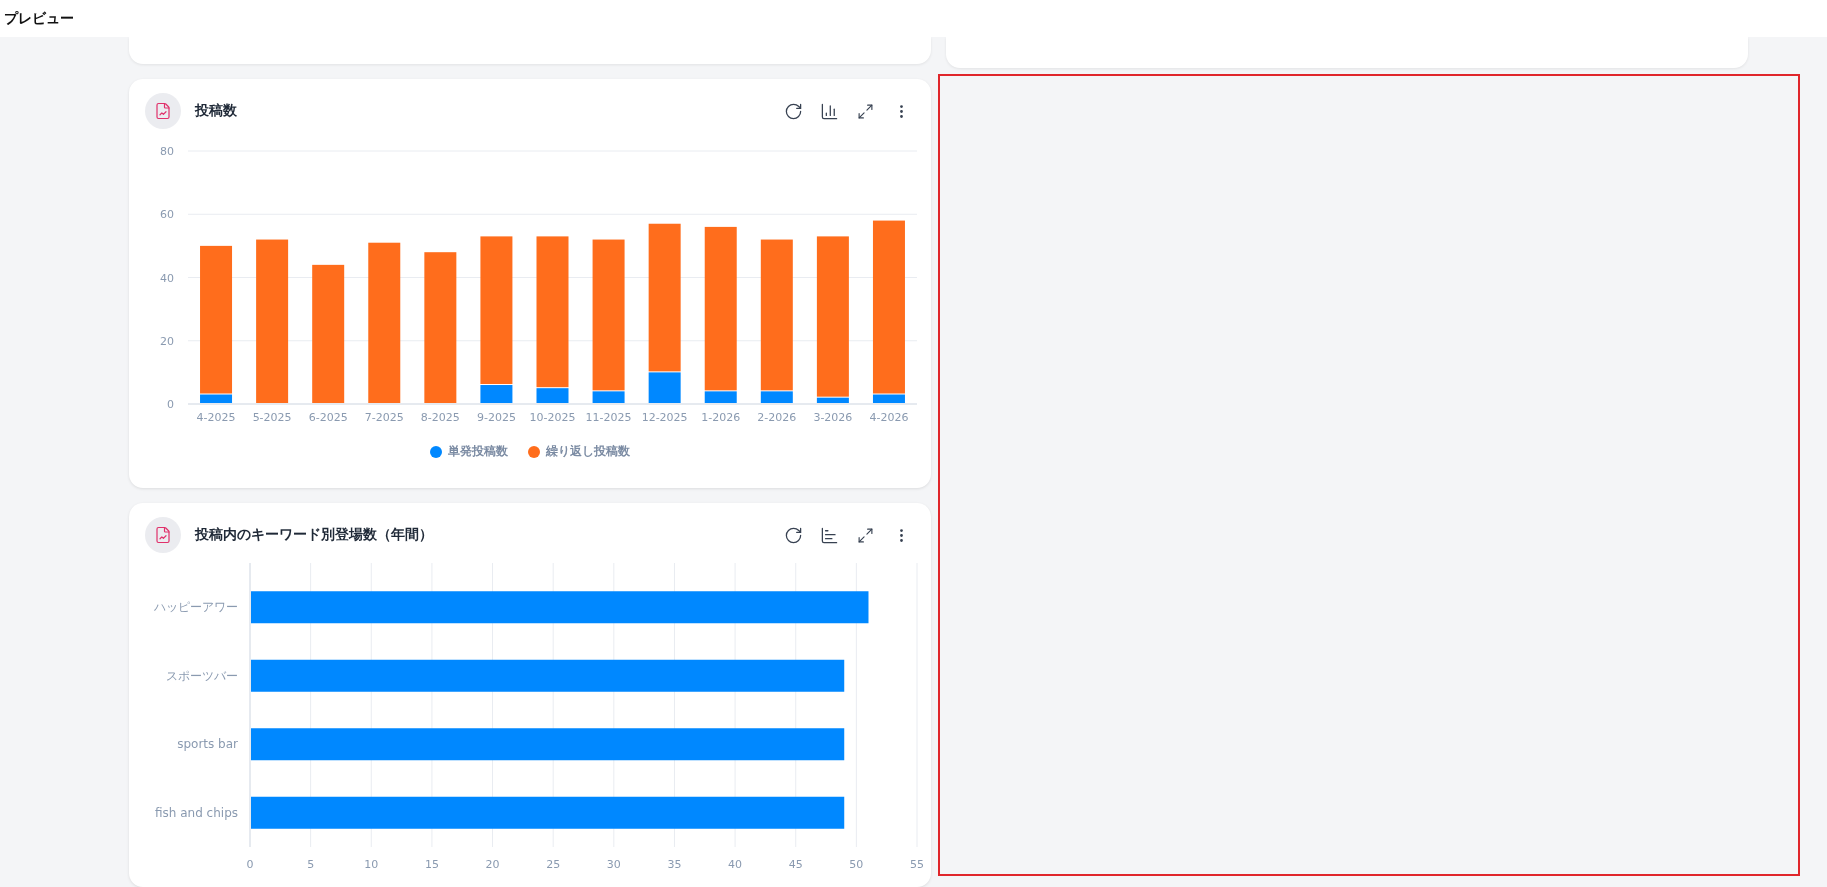 The width and height of the screenshot is (1827, 887). What do you see at coordinates (431, 864) in the screenshot?
I see `axis-tick-label: 15` at bounding box center [431, 864].